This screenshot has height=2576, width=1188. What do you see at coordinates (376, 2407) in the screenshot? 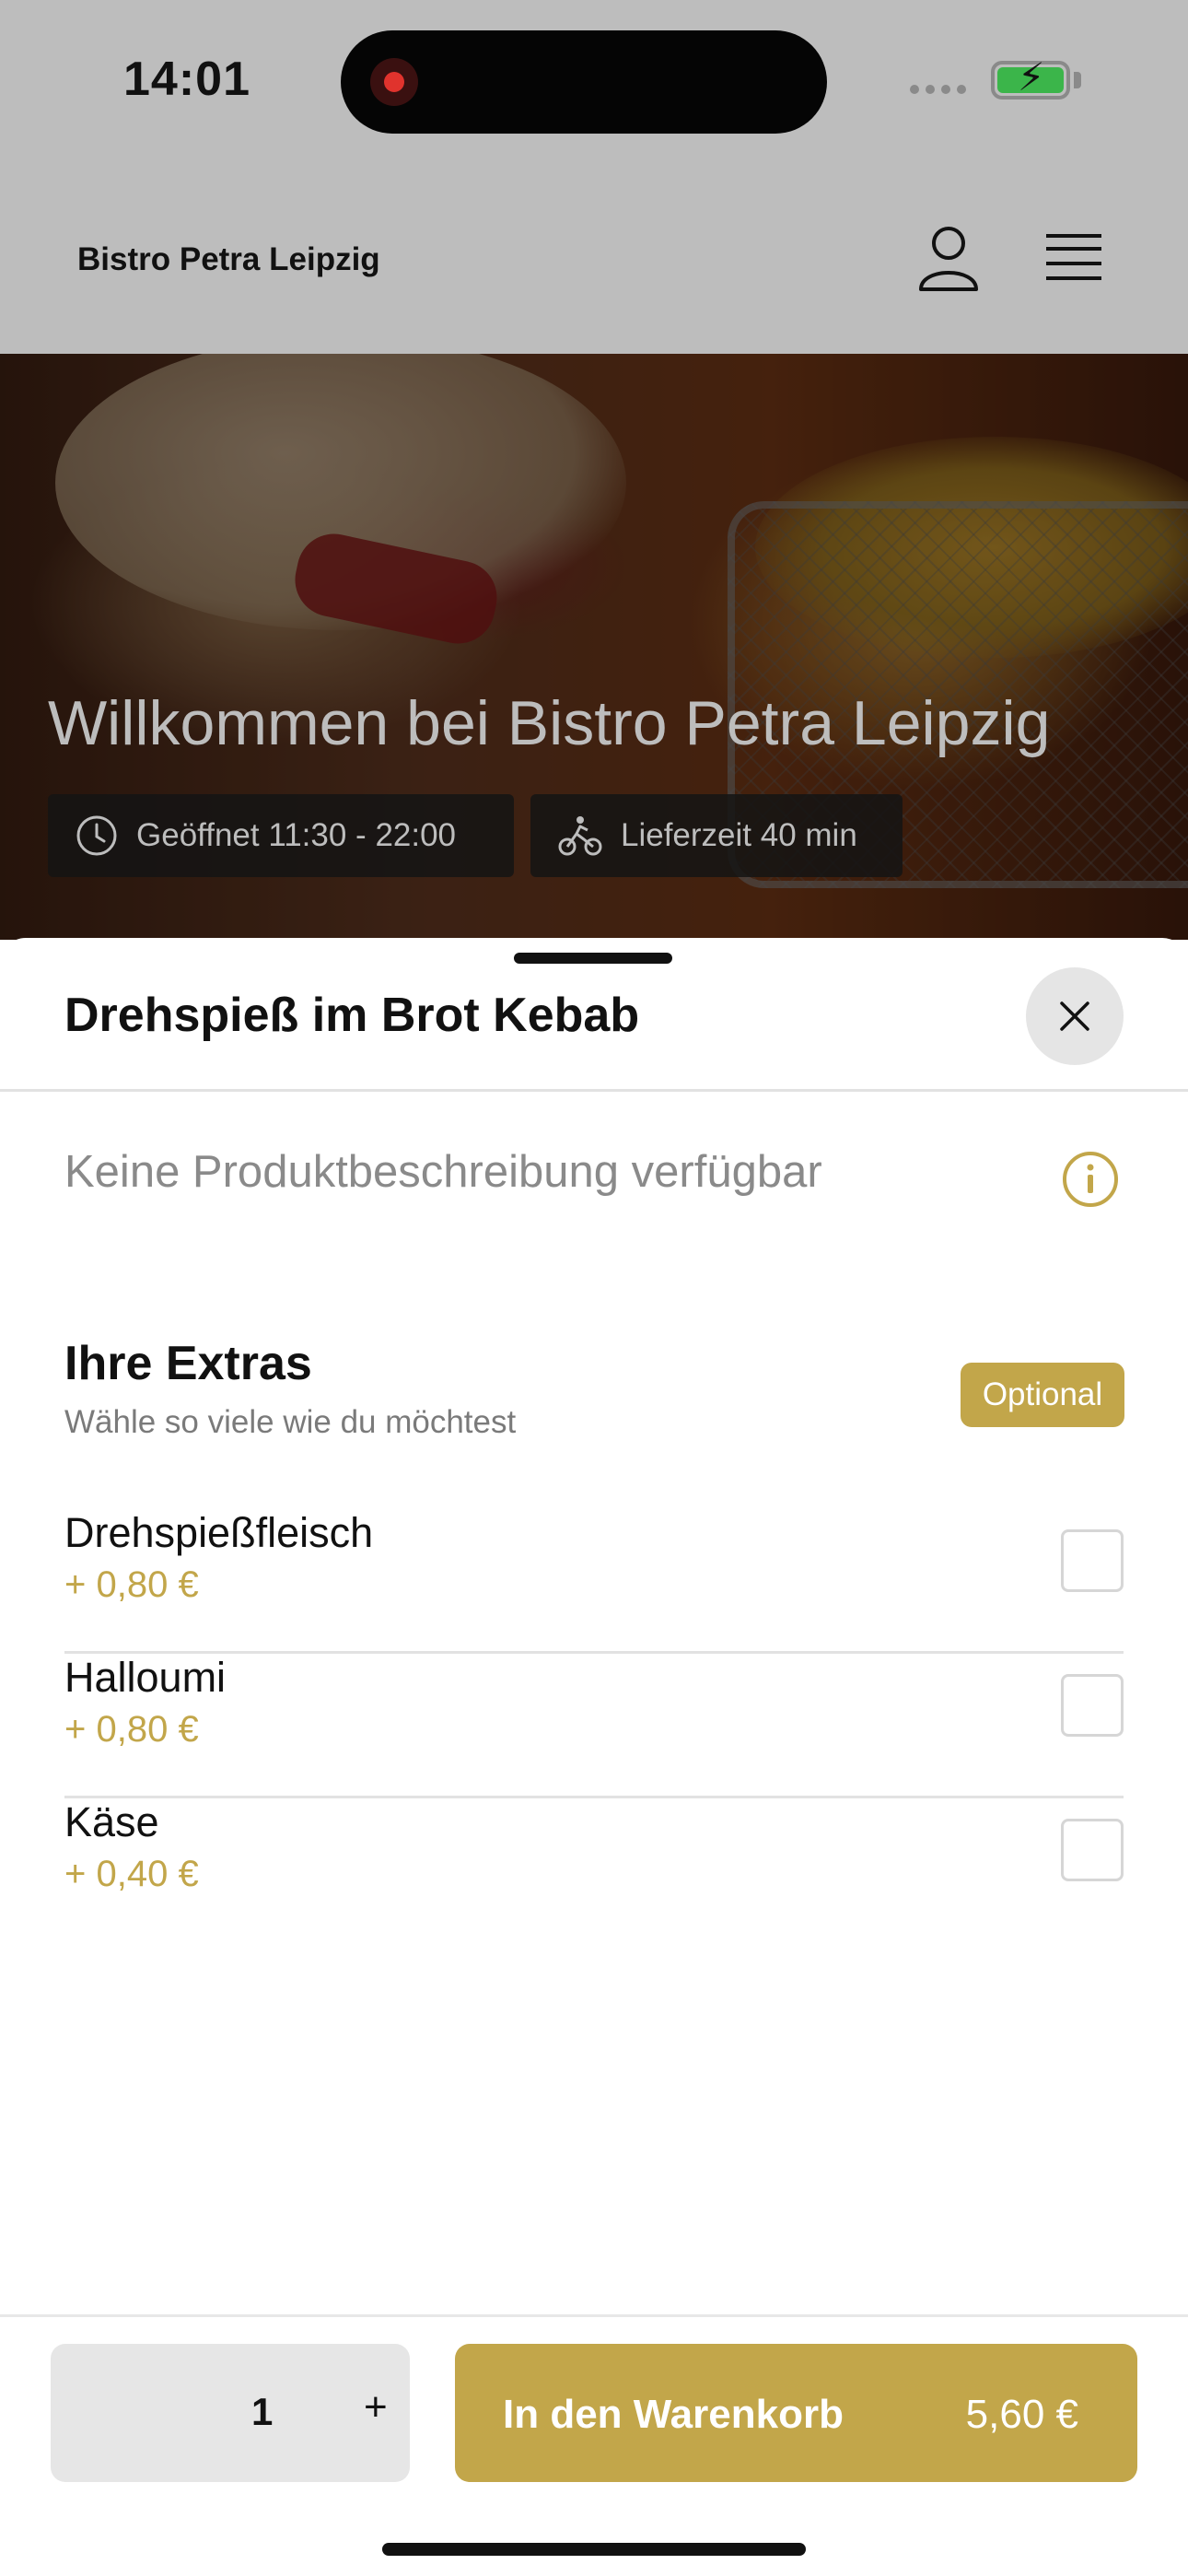
I see `increase-quantity-button: +` at bounding box center [376, 2407].